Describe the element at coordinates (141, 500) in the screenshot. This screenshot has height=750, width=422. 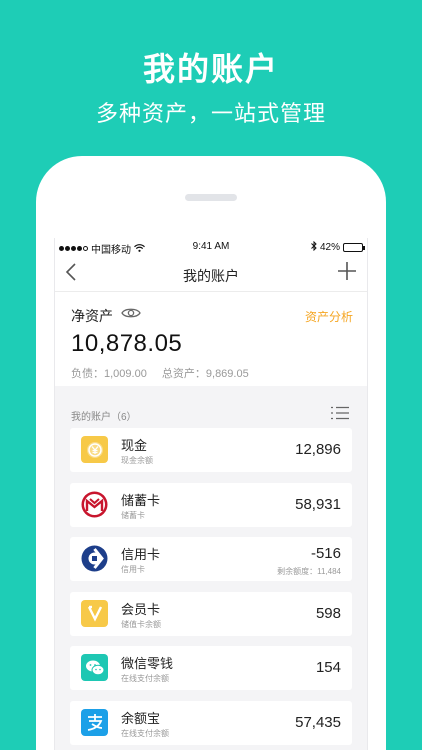
I see `account-name: 储蓄卡` at that location.